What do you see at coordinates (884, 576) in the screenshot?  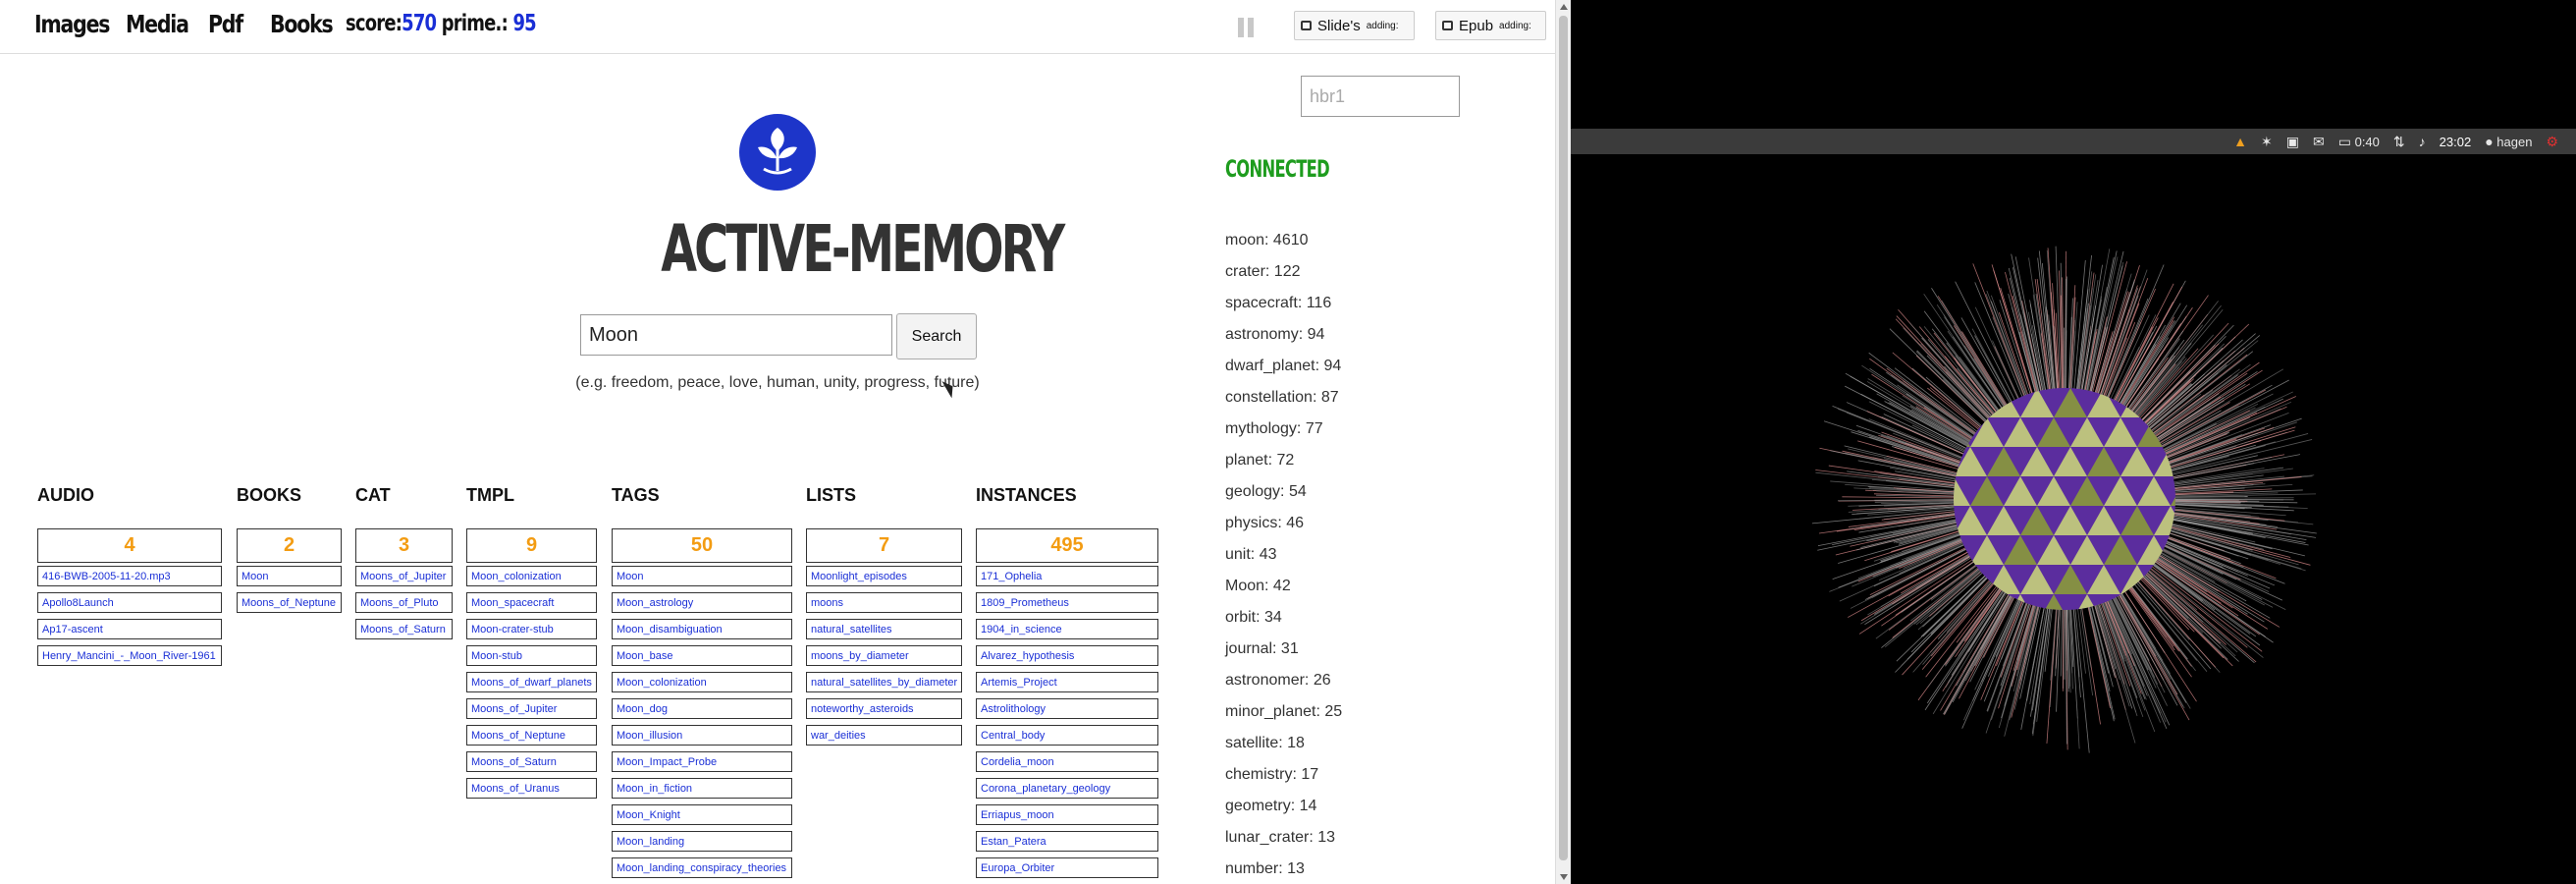 I see `list-item: Moonlight_episodes` at bounding box center [884, 576].